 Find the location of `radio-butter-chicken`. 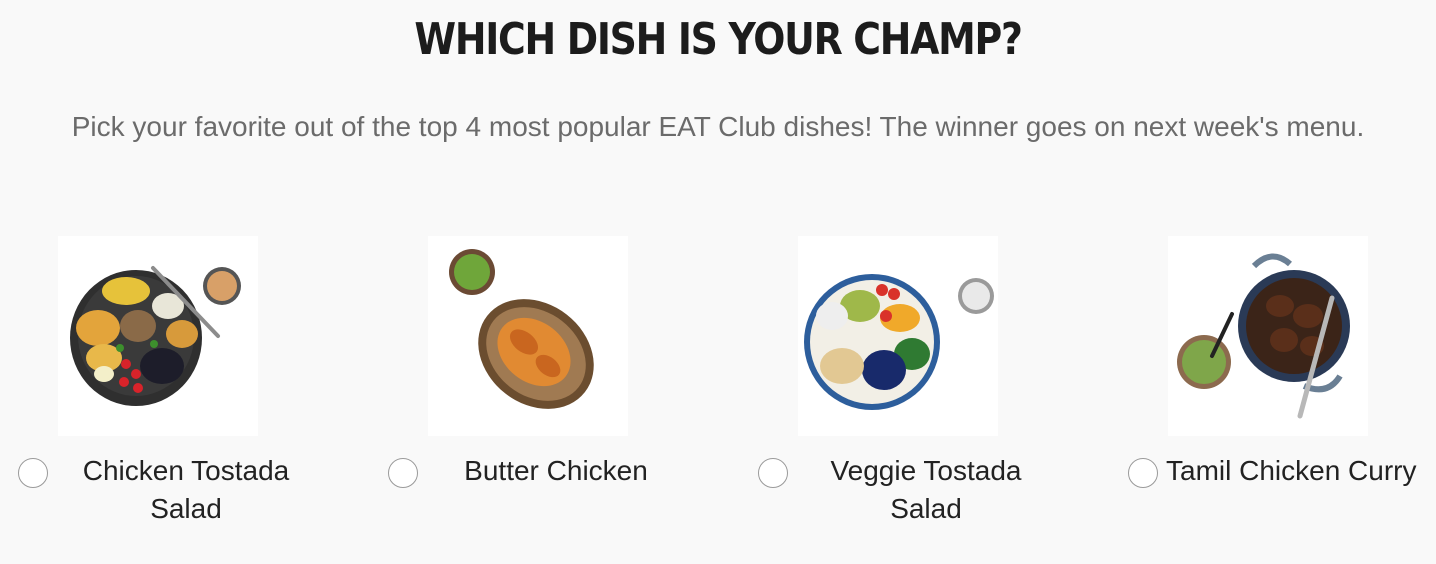

radio-butter-chicken is located at coordinates (403, 473).